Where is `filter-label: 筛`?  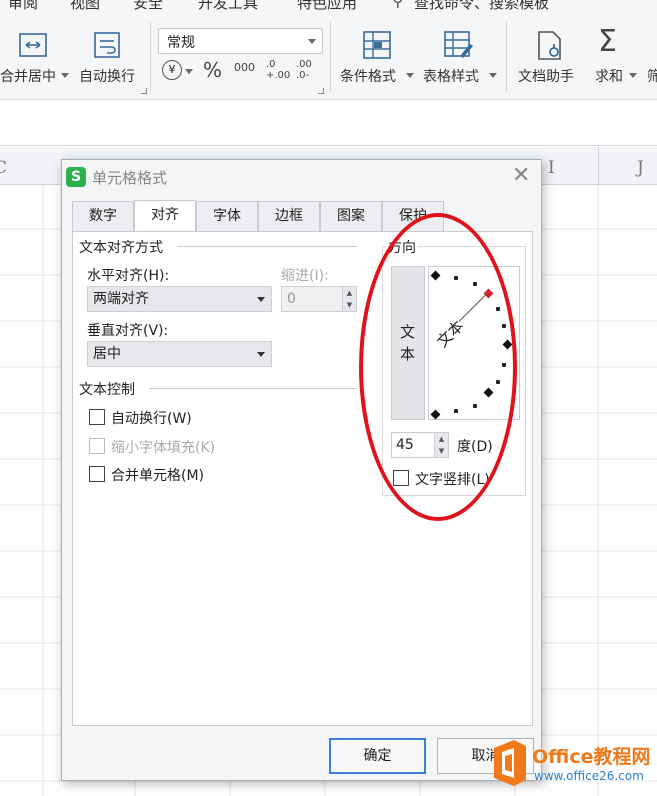
filter-label: 筛 is located at coordinates (652, 77).